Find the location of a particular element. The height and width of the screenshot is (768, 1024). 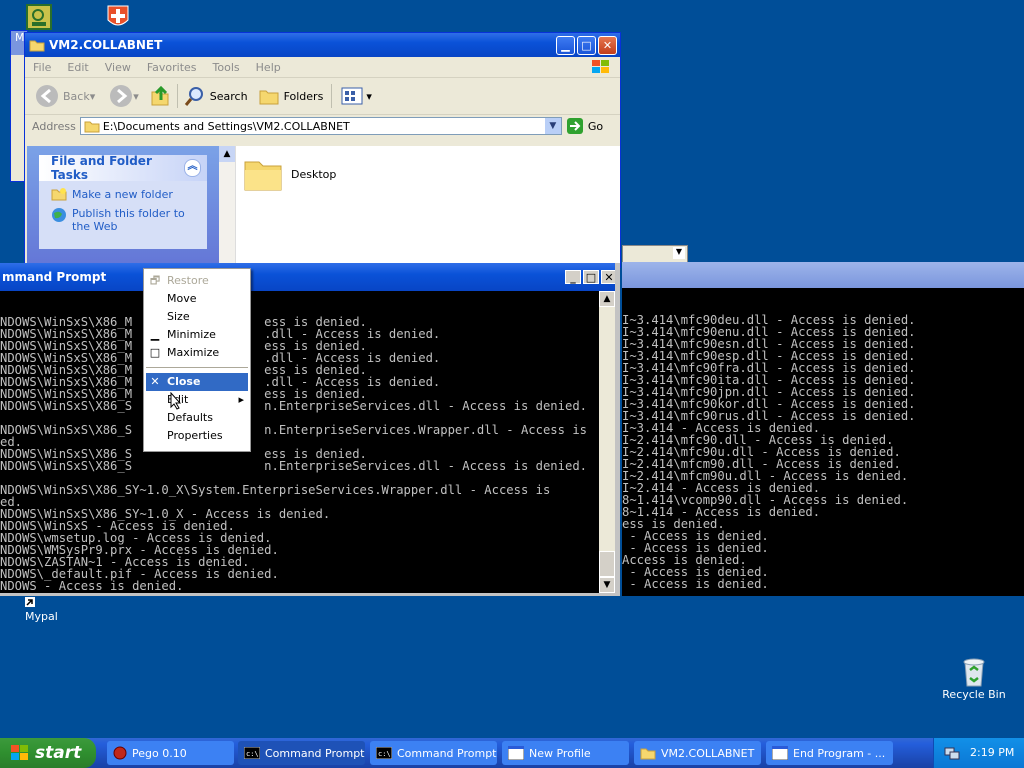

menu-file: File is located at coordinates (42, 67).